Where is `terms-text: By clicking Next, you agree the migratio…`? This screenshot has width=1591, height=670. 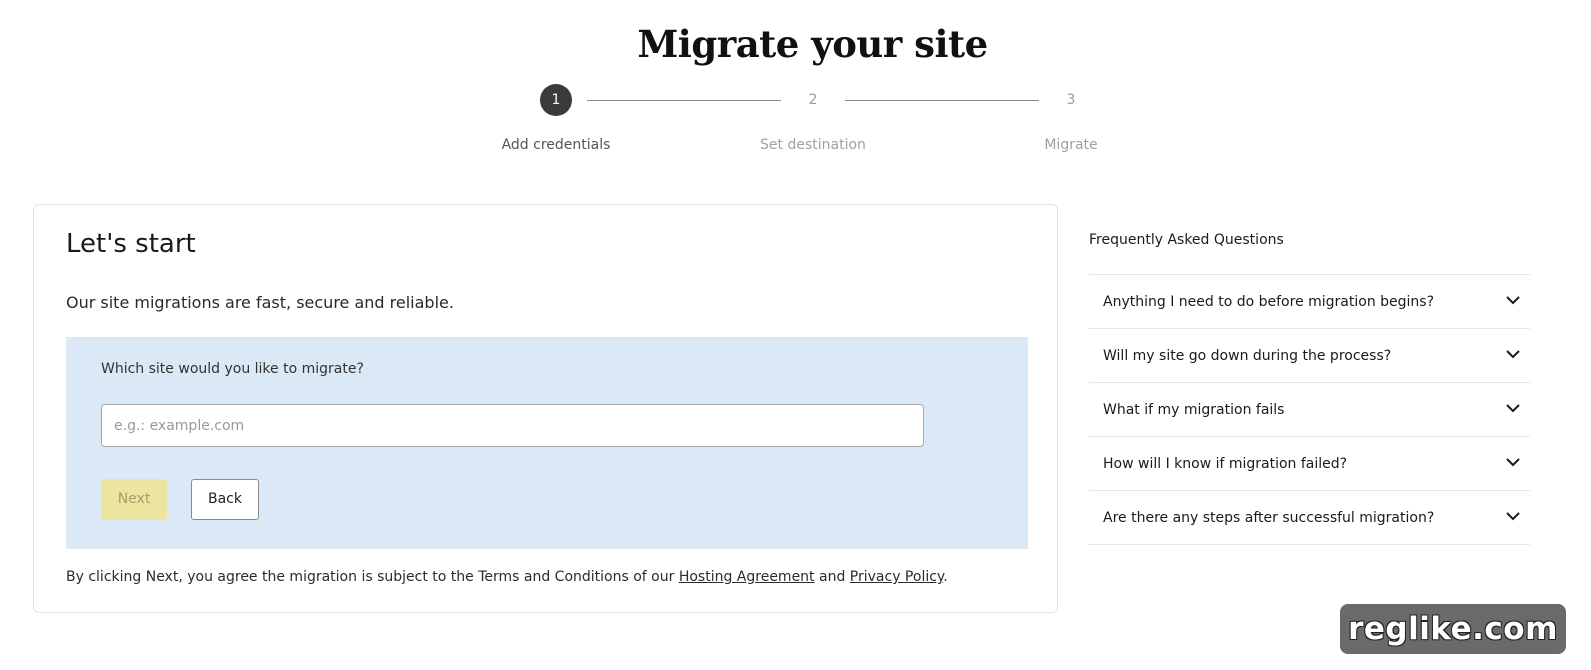 terms-text: By clicking Next, you agree the migratio… is located at coordinates (507, 577).